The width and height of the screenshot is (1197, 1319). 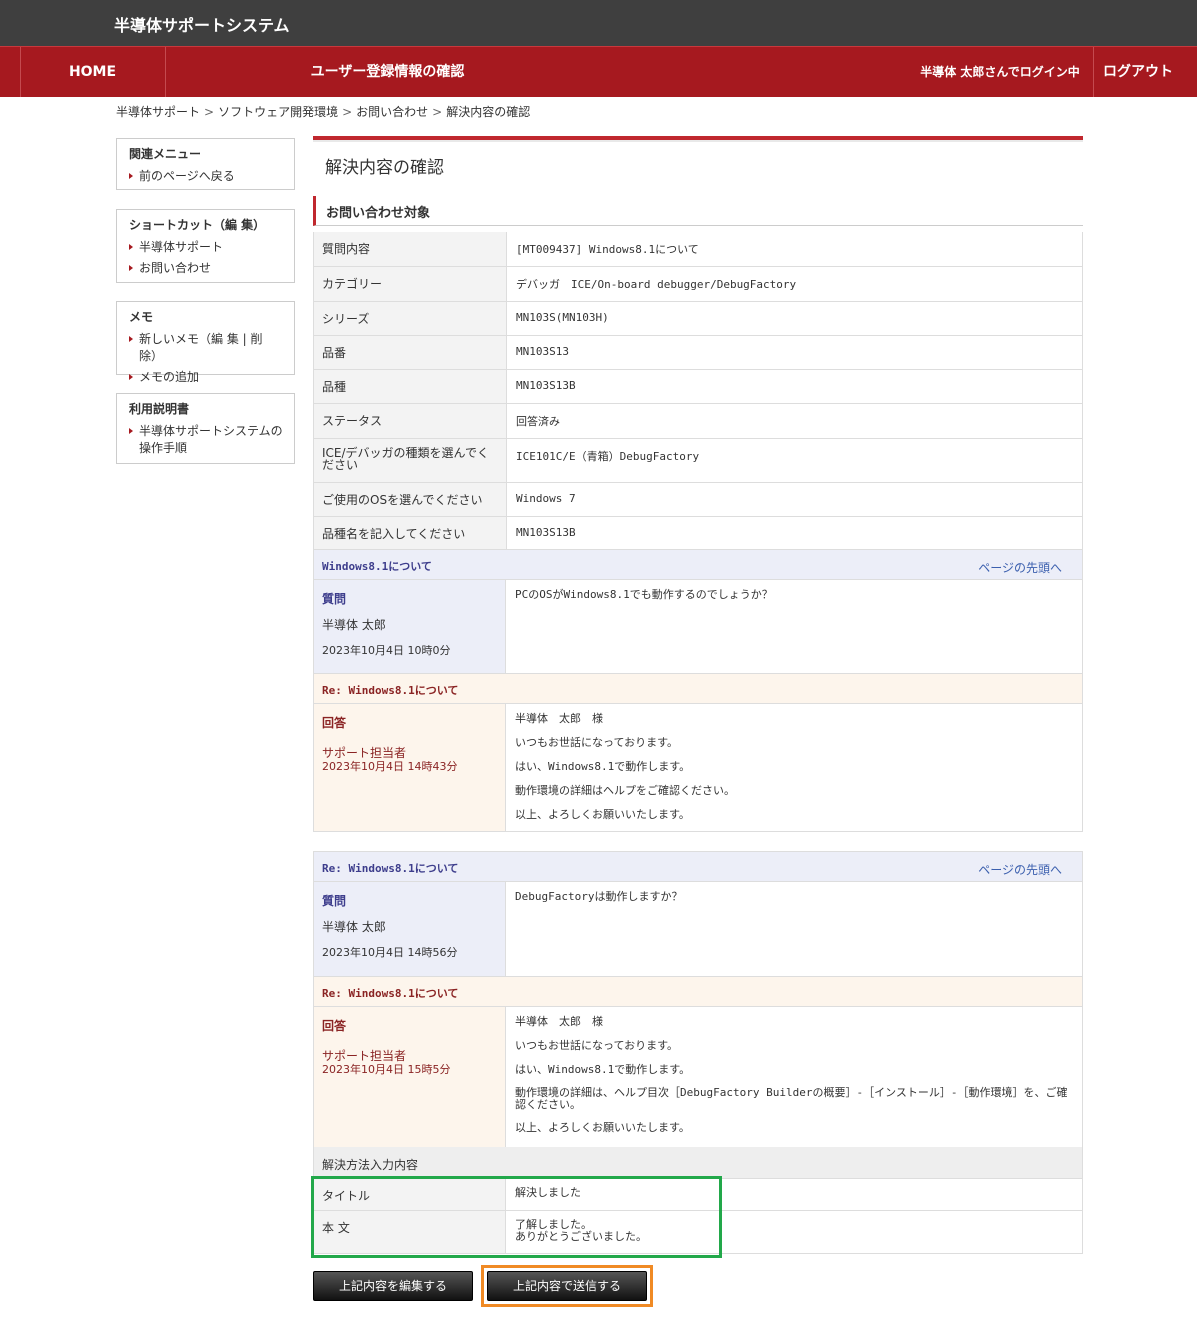 I want to click on question-body: DebugFactoryは動作しますか？, so click(x=794, y=929).